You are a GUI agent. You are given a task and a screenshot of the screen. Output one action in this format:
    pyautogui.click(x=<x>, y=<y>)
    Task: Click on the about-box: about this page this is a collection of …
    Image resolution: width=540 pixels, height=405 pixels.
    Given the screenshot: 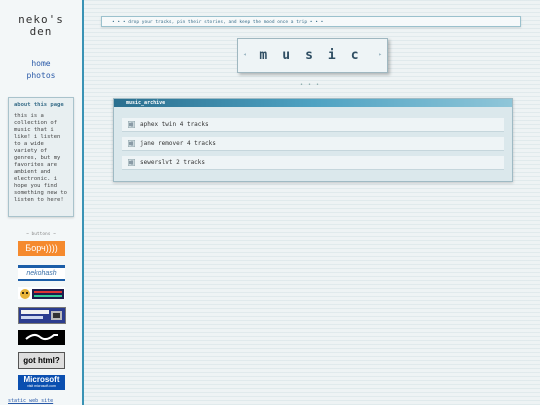 What is the action you would take?
    pyautogui.click(x=41, y=157)
    